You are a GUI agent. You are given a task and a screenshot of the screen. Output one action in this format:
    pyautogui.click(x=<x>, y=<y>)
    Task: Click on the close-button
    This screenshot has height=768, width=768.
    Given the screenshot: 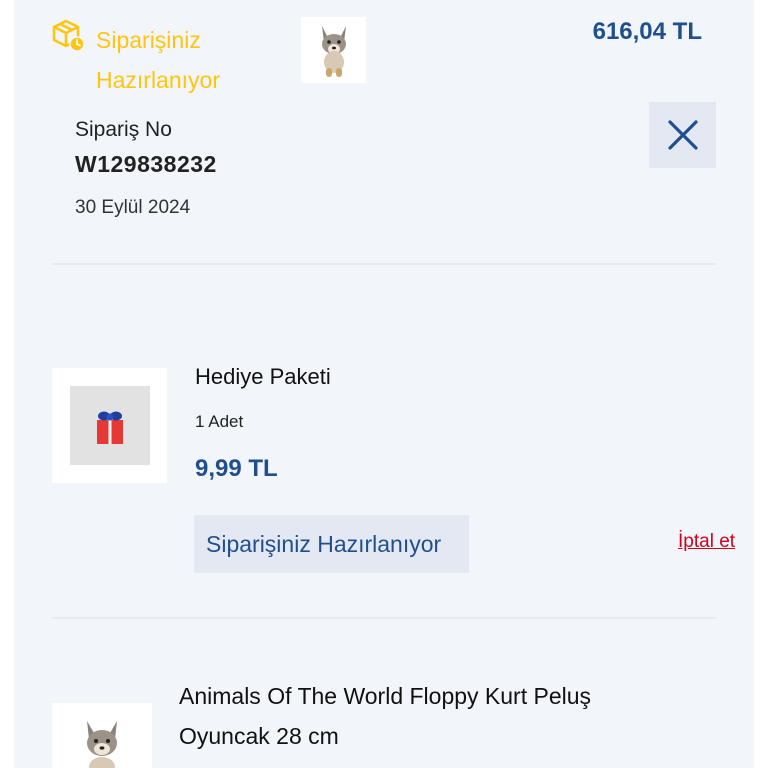 What is the action you would take?
    pyautogui.click(x=682, y=135)
    